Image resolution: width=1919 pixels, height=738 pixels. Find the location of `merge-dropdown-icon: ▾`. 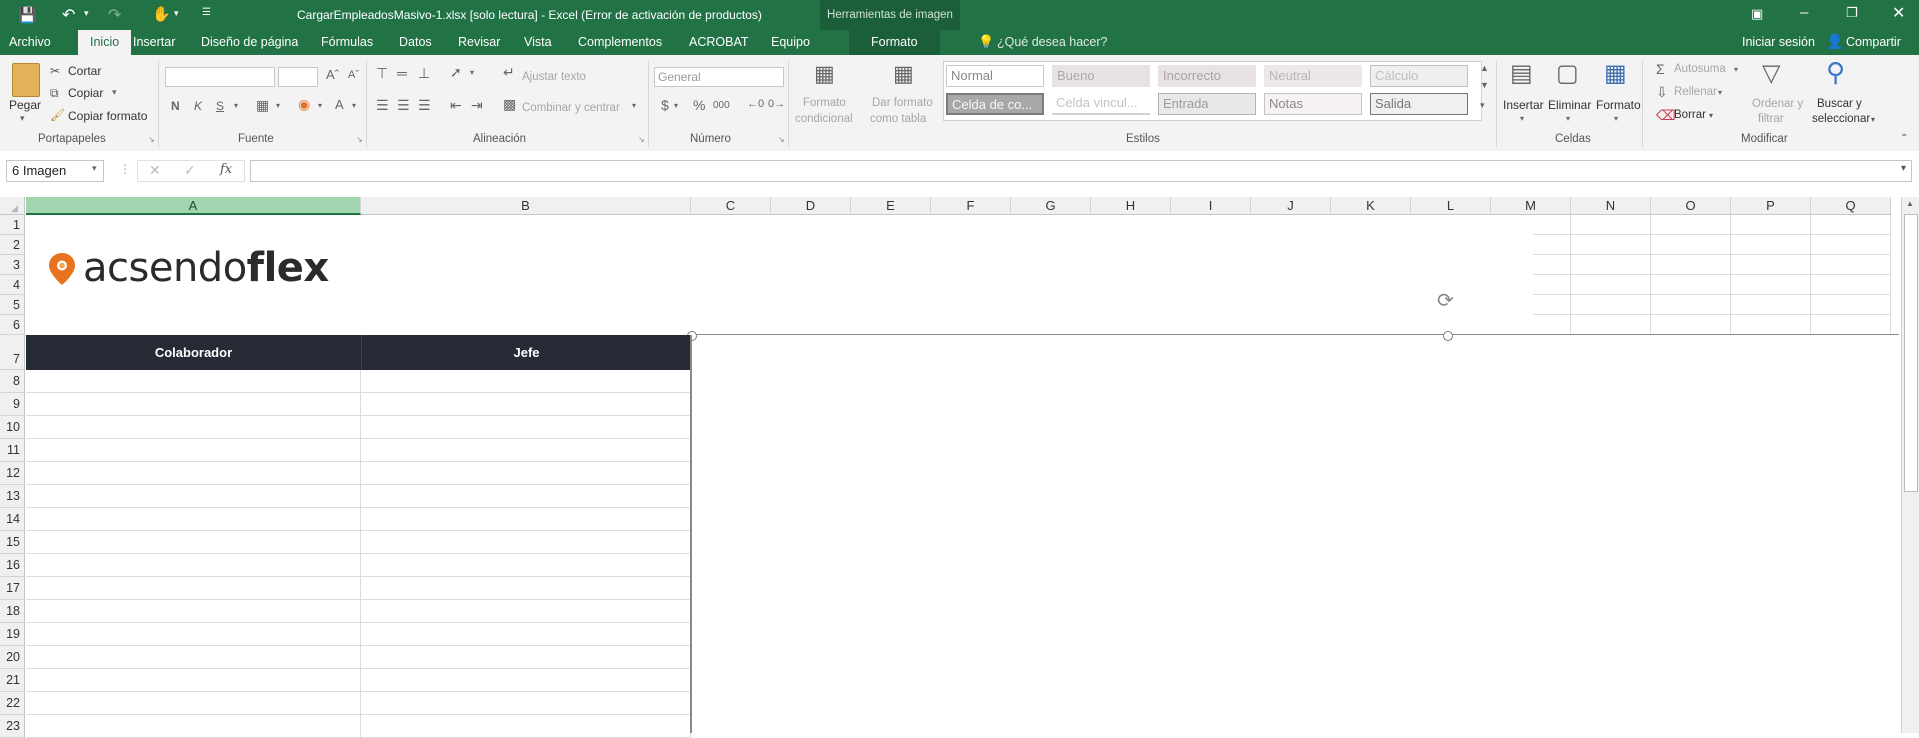

merge-dropdown-icon: ▾ is located at coordinates (634, 105).